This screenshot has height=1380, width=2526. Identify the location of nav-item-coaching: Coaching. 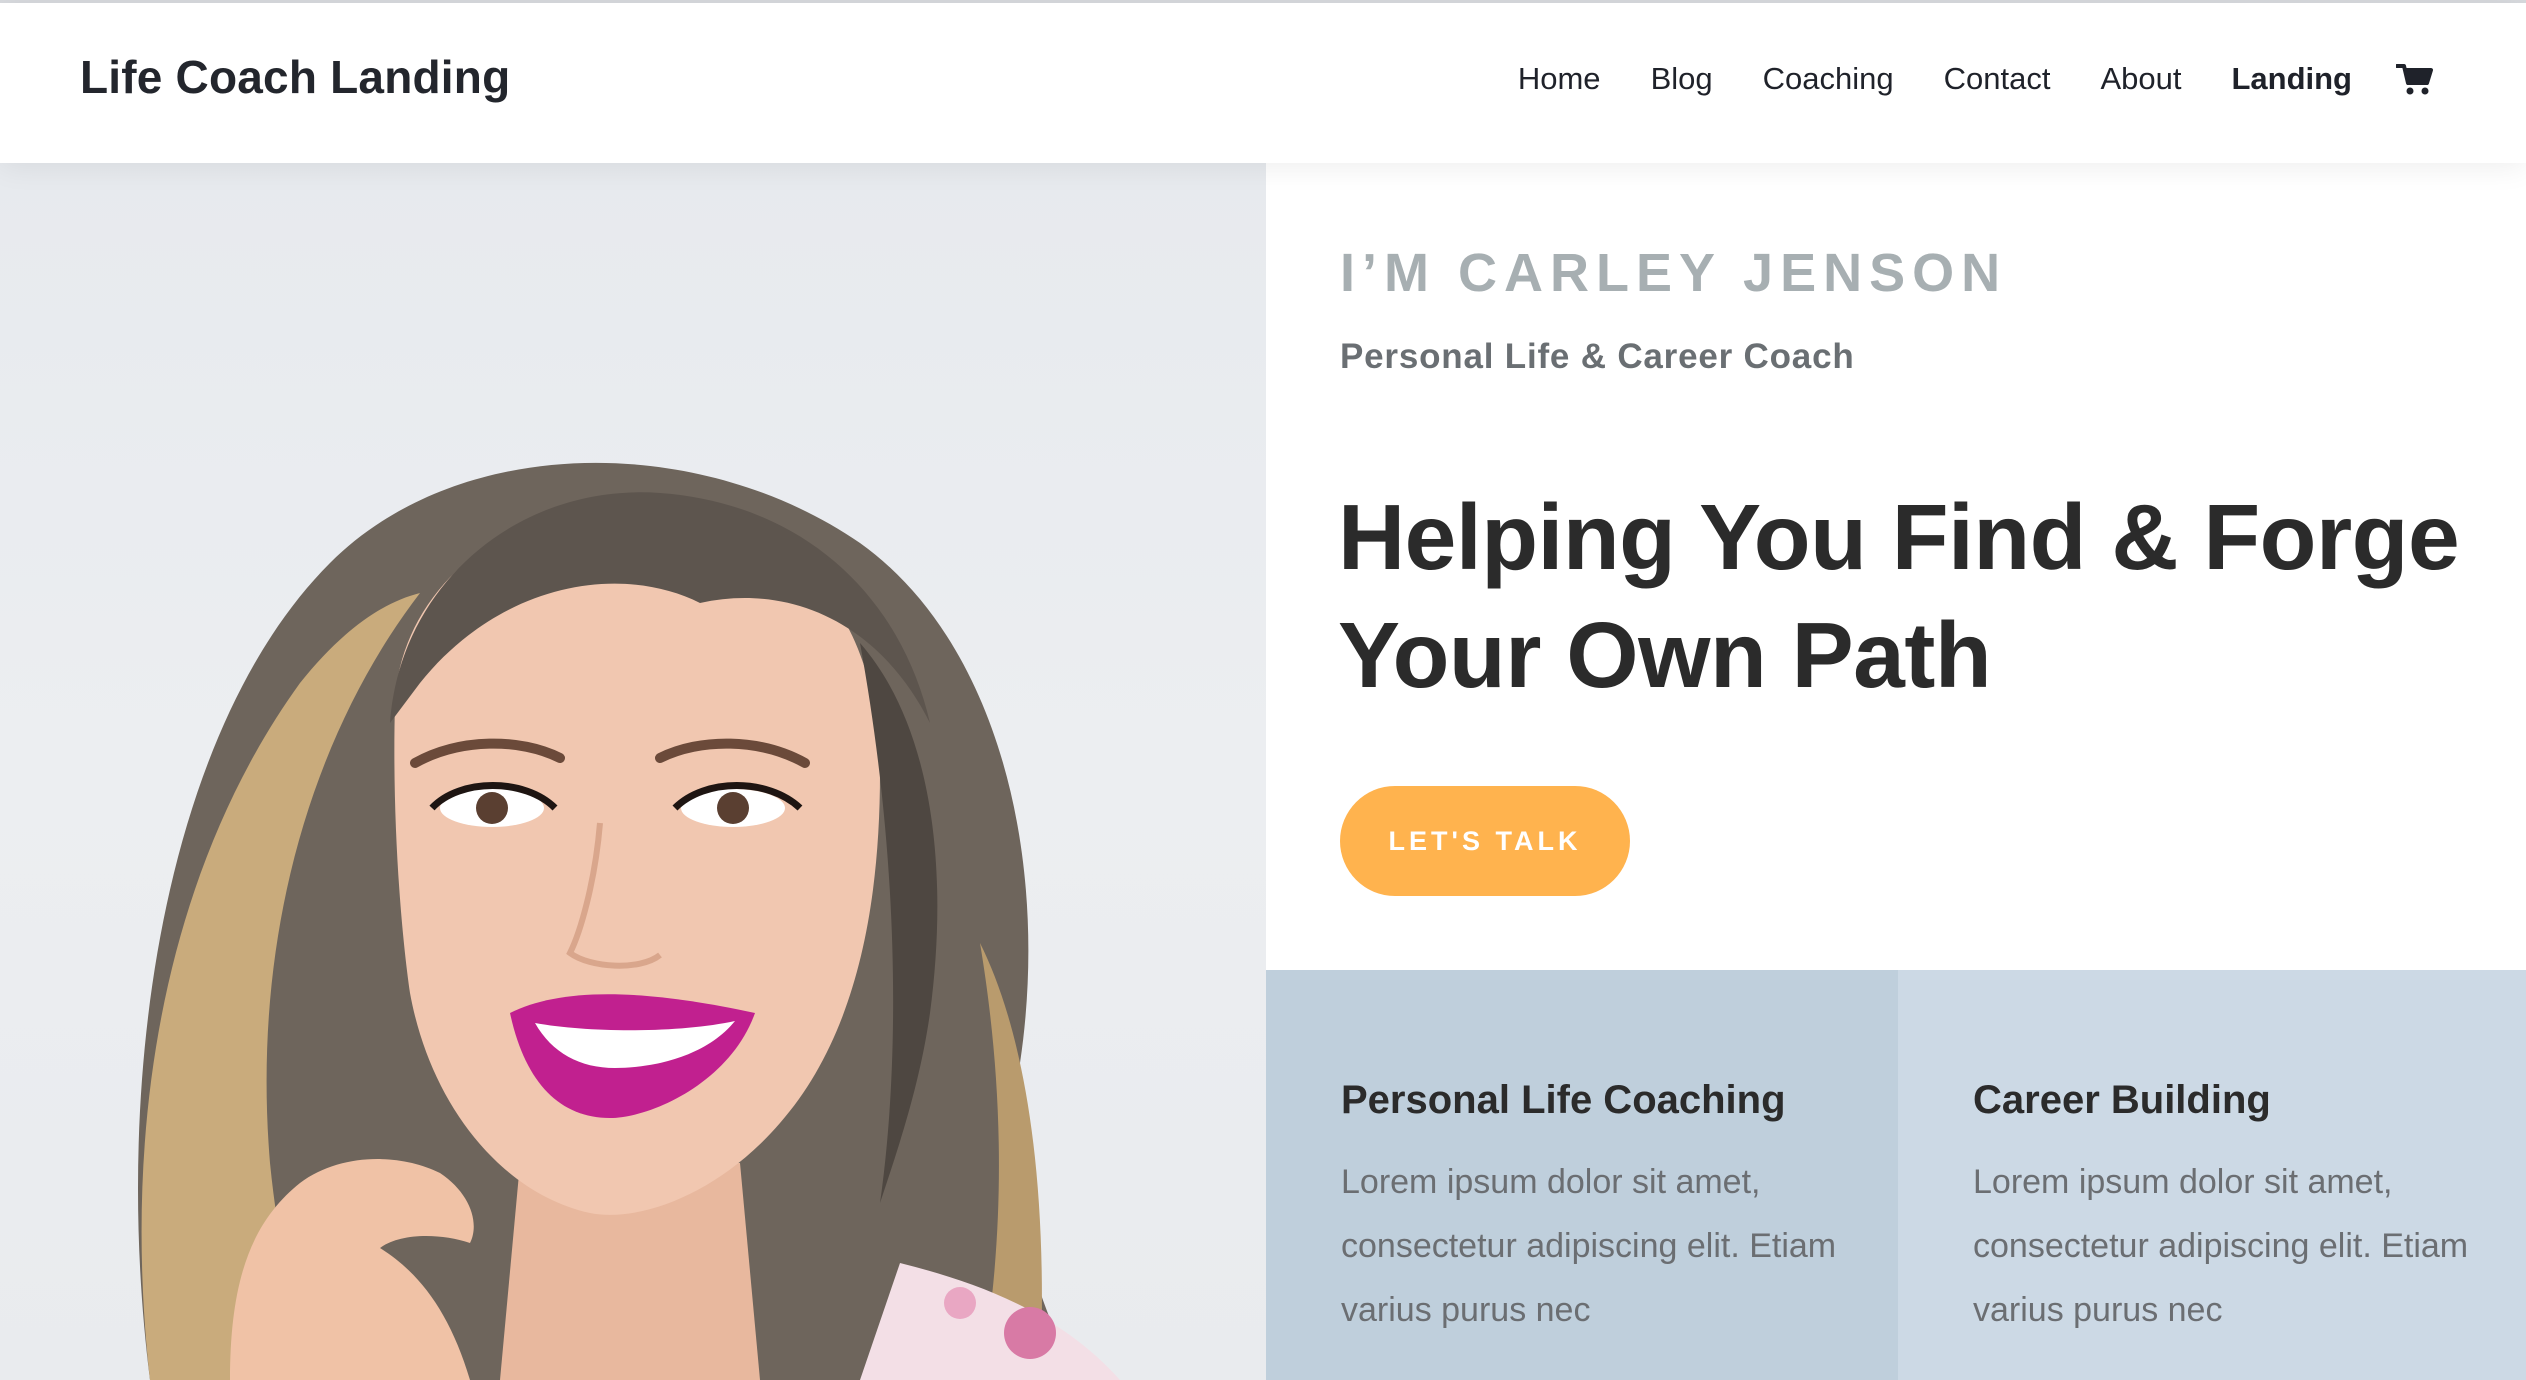
(1828, 79).